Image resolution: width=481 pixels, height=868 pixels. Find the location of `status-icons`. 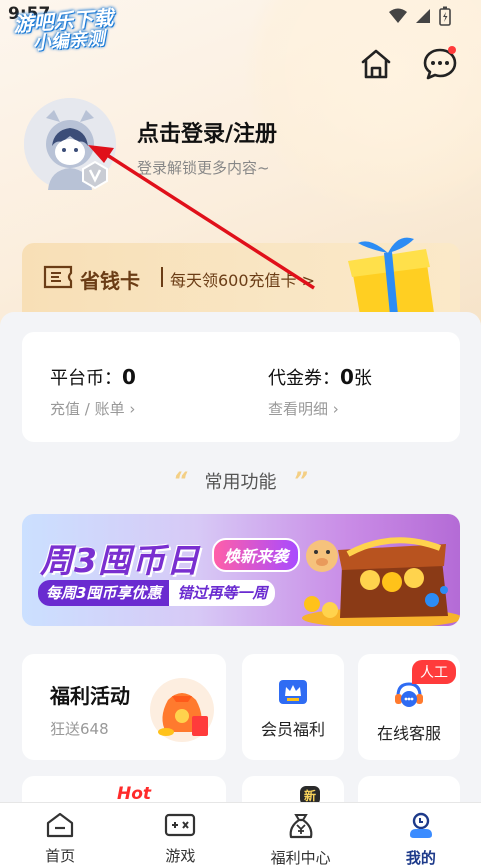

status-icons is located at coordinates (420, 16).